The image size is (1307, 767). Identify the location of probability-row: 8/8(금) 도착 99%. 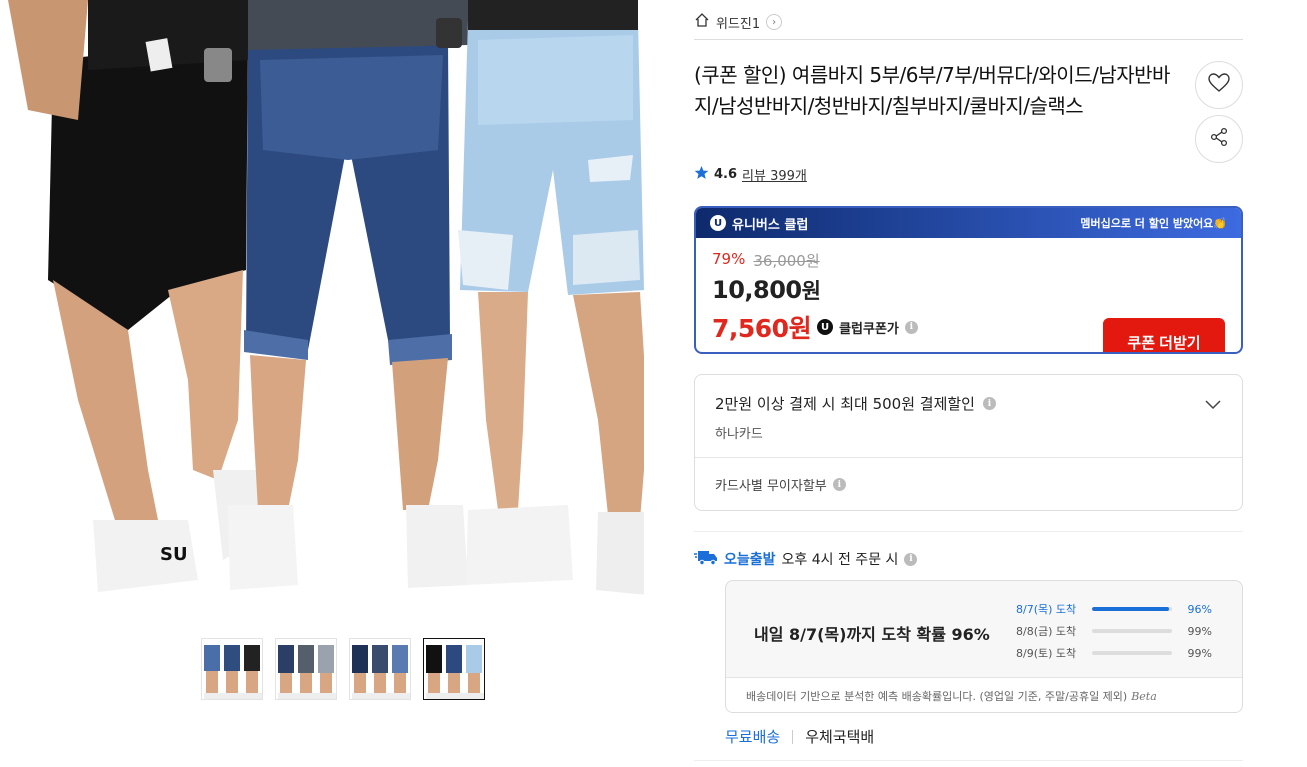
(1114, 631).